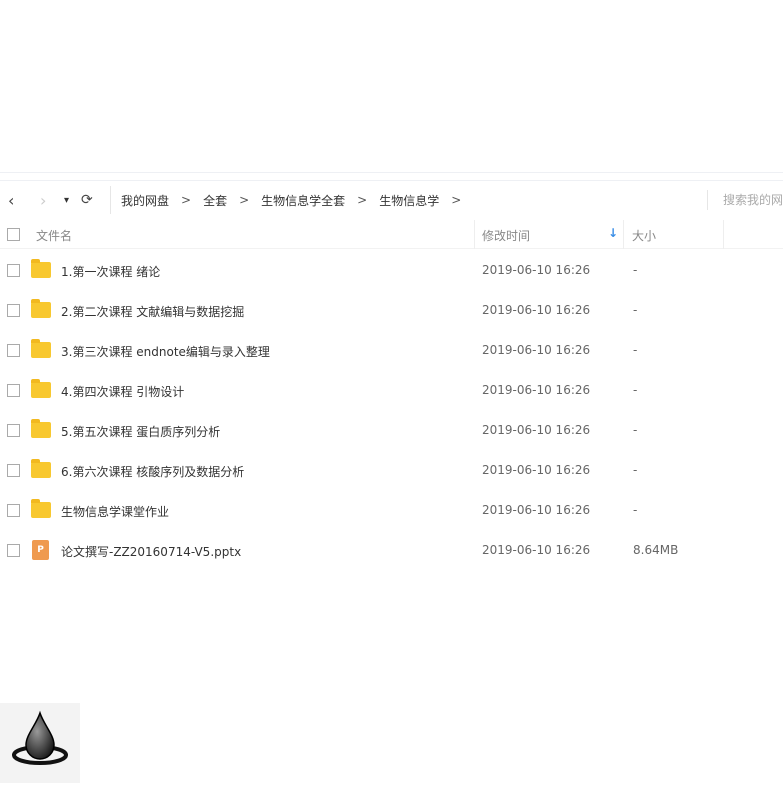 This screenshot has width=783, height=786. What do you see at coordinates (613, 233) in the screenshot?
I see `sort-desc-icon: ↓` at bounding box center [613, 233].